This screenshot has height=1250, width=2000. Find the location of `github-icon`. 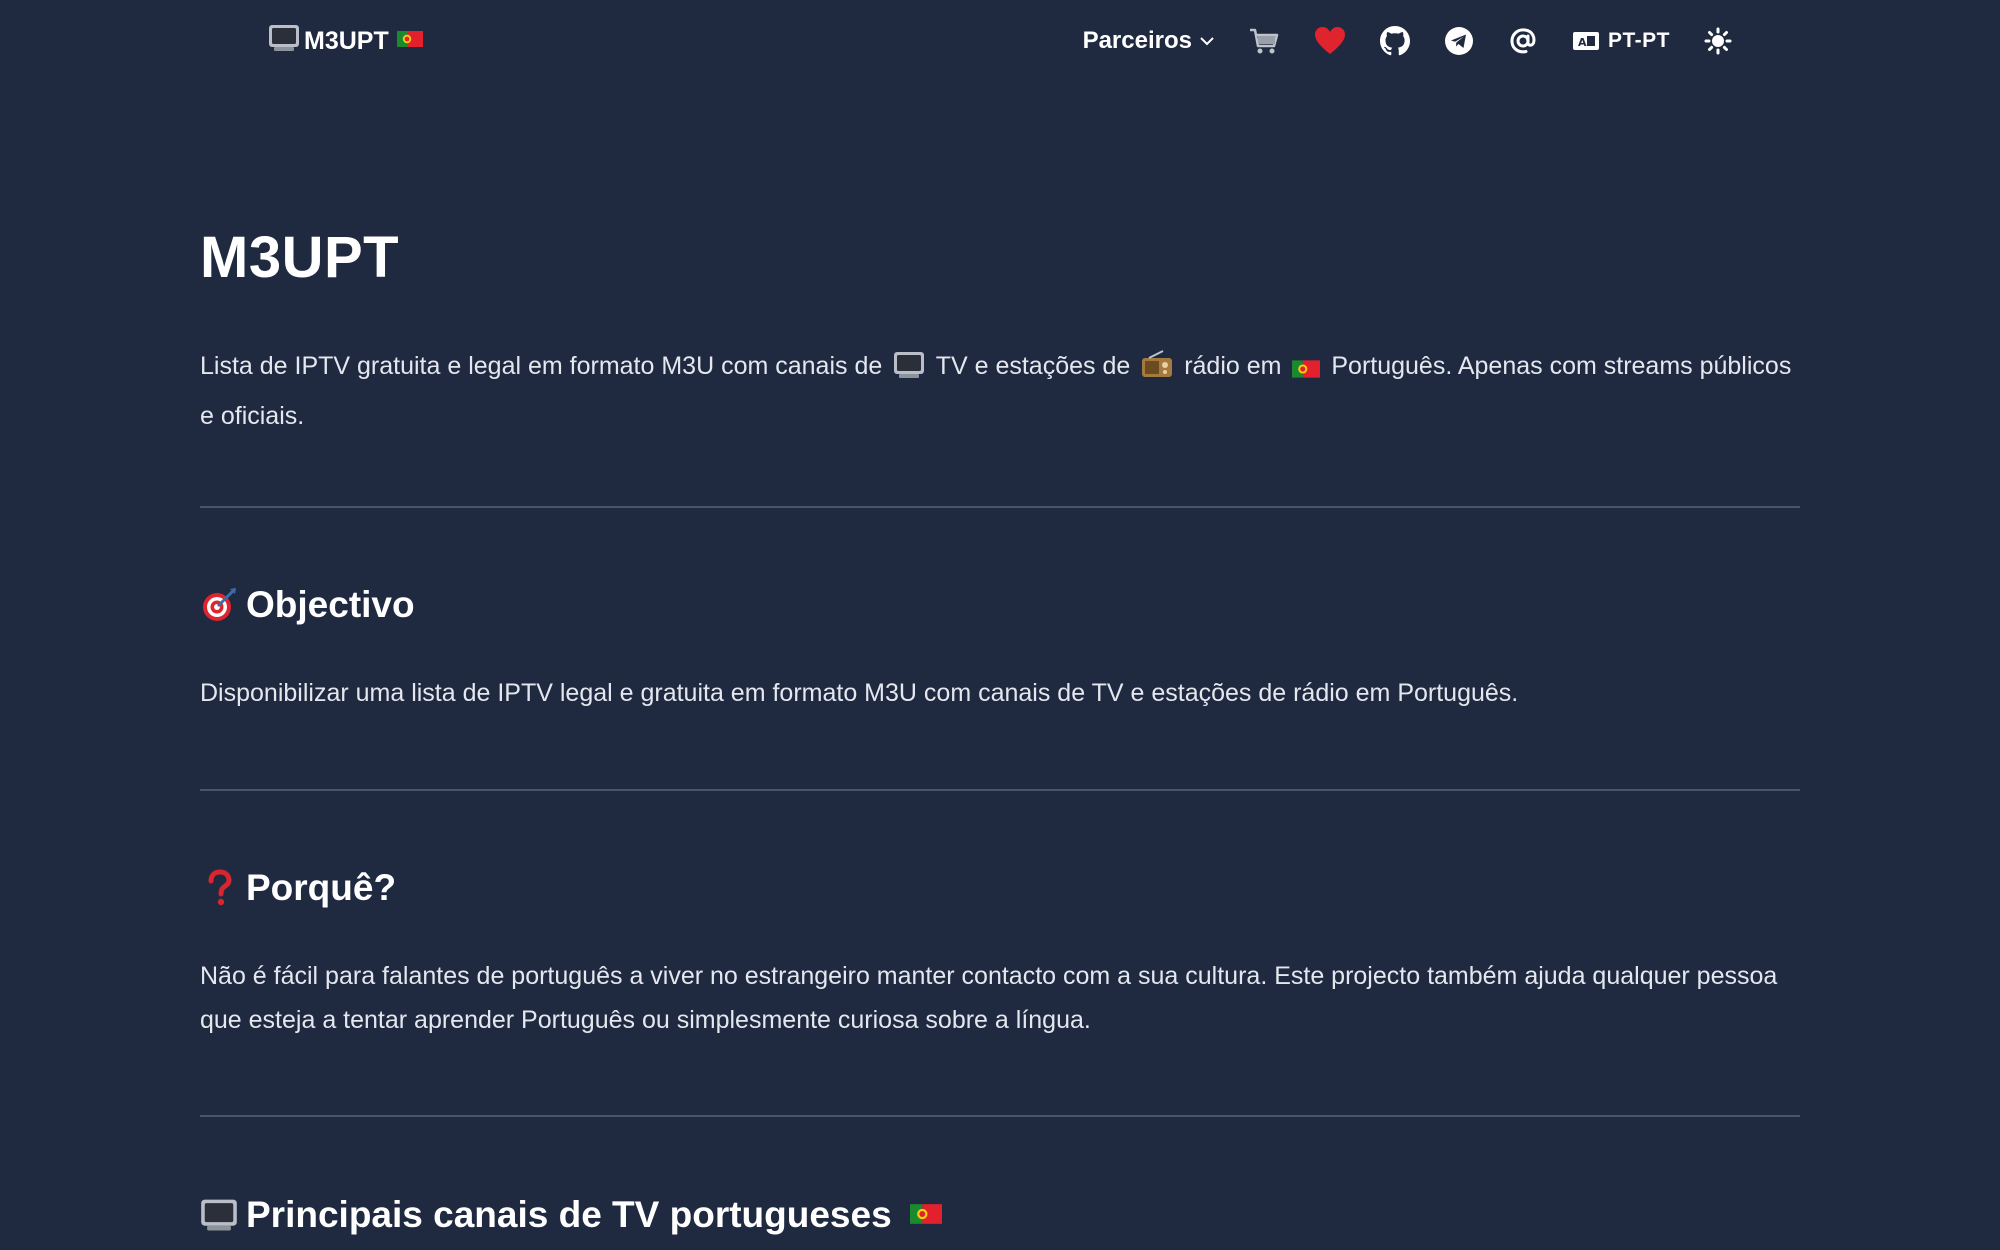

github-icon is located at coordinates (1394, 41).